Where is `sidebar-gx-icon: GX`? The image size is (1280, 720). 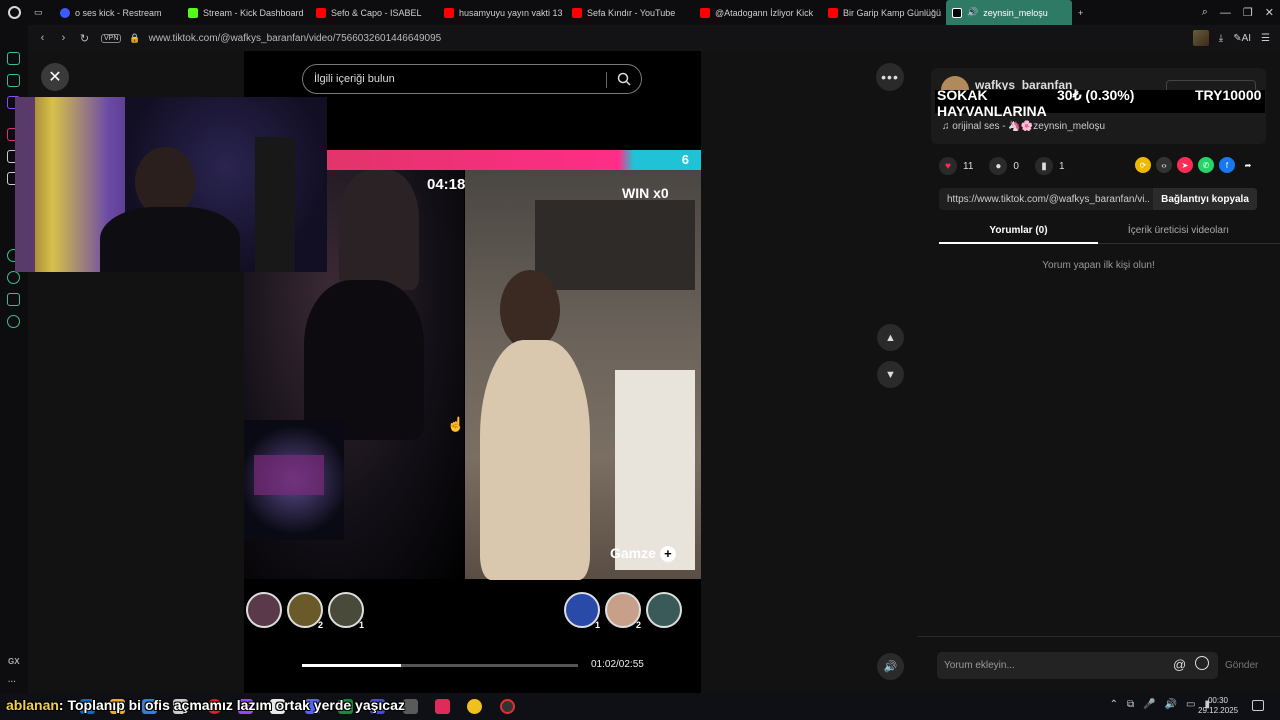
sidebar-gx-icon: GX is located at coordinates (14, 661).